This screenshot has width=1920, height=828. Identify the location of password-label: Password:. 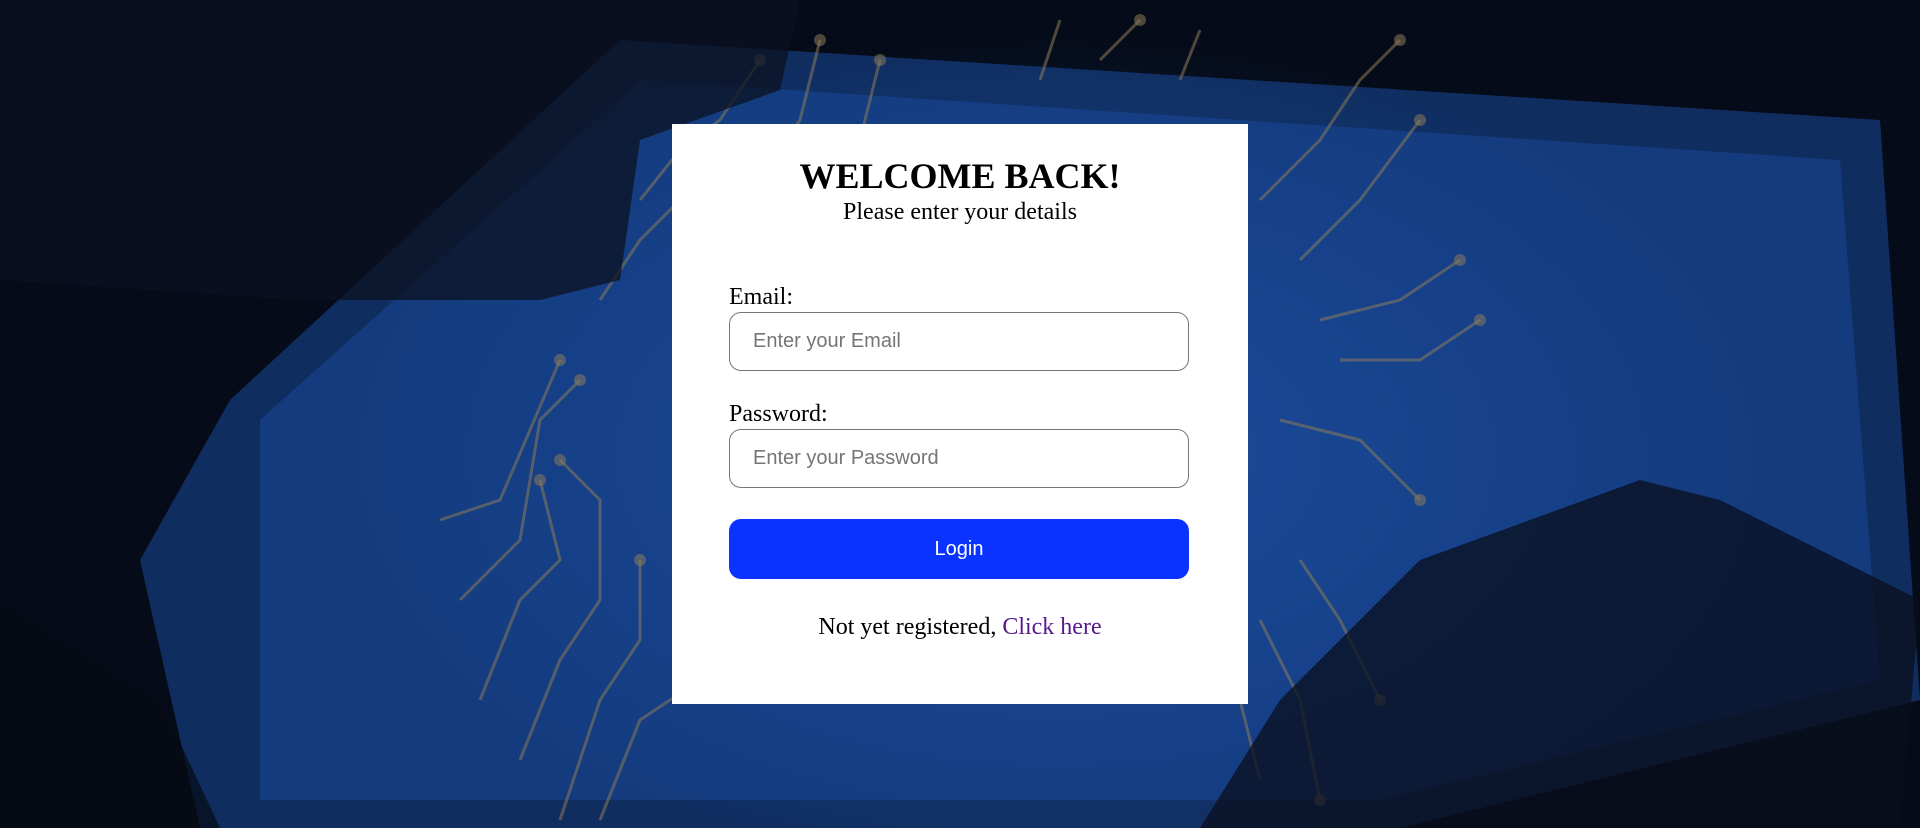
(778, 414).